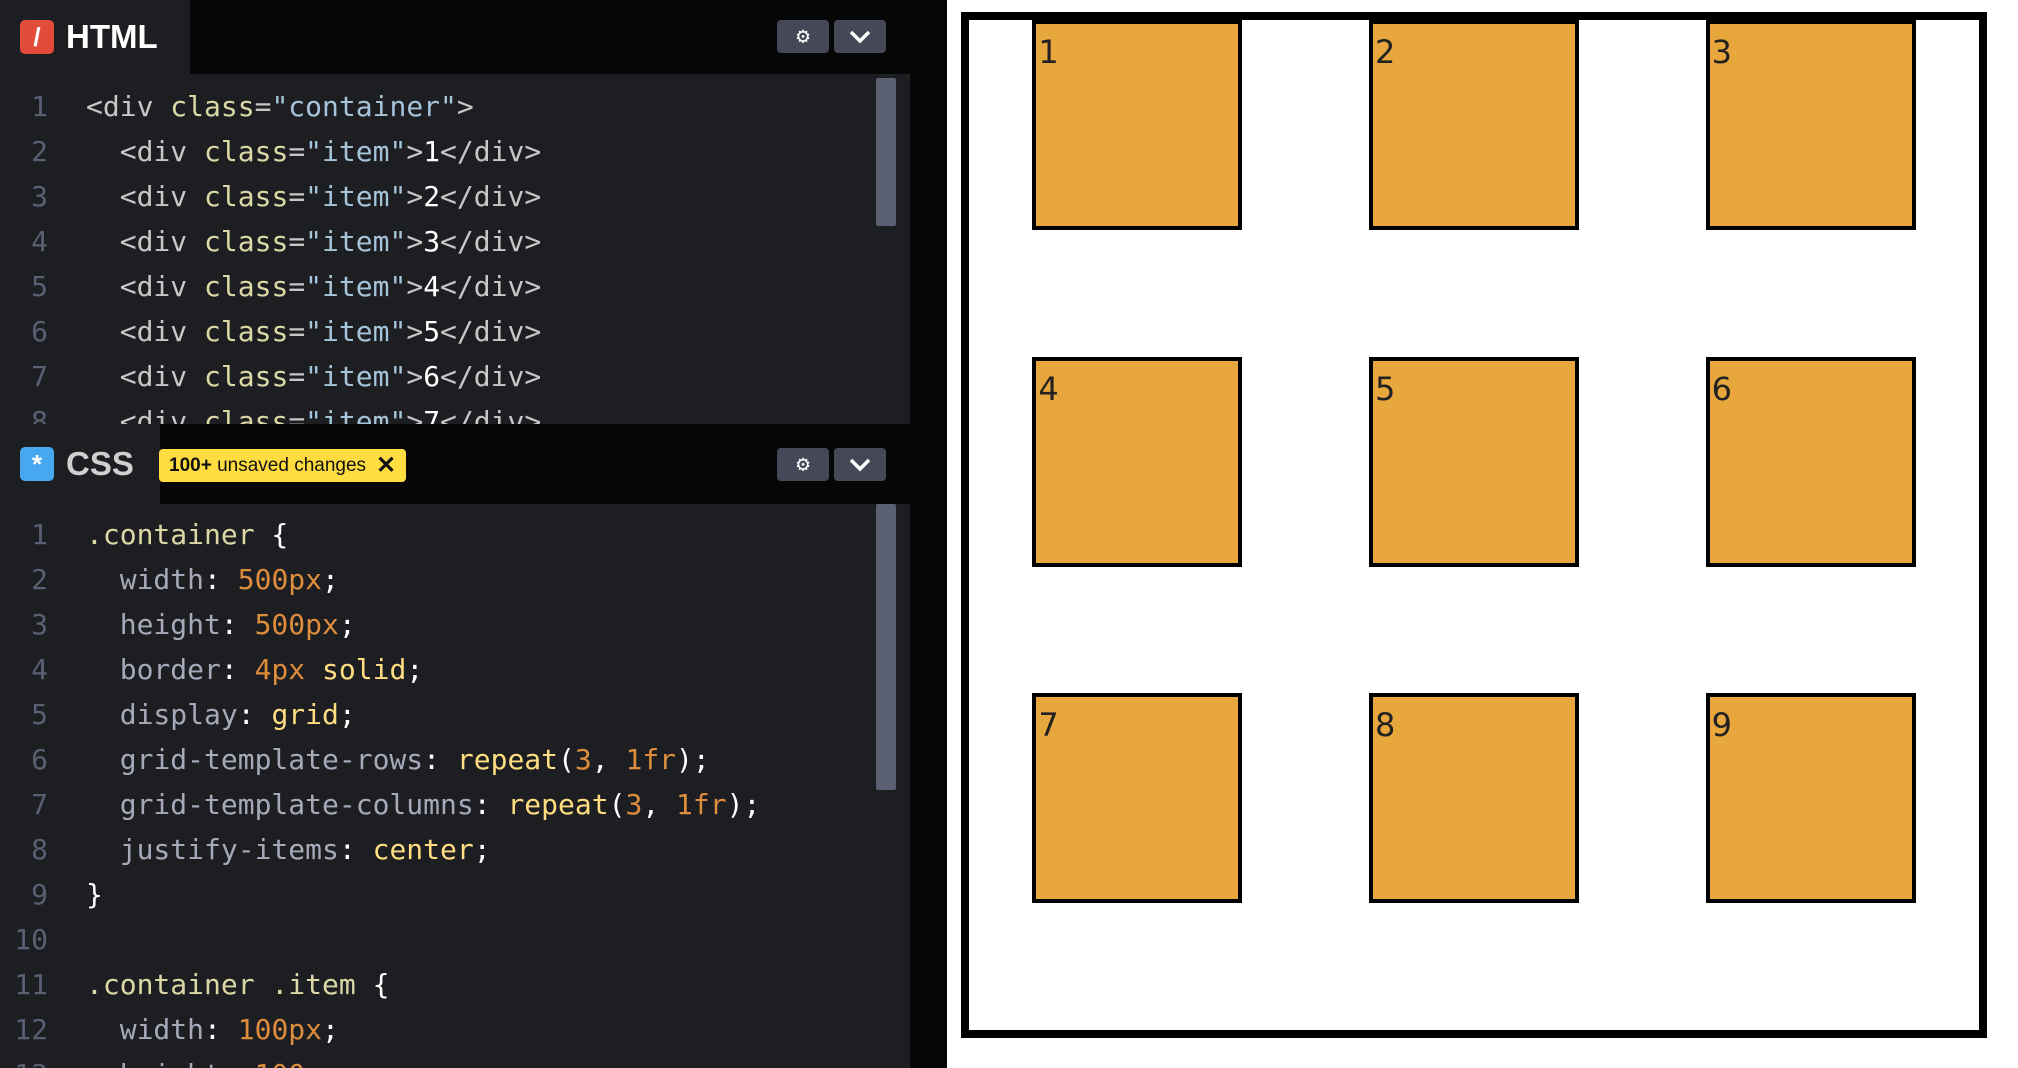  Describe the element at coordinates (445, 331) in the screenshot. I see `html-code-line: 6 <div class="item">5</div>` at that location.